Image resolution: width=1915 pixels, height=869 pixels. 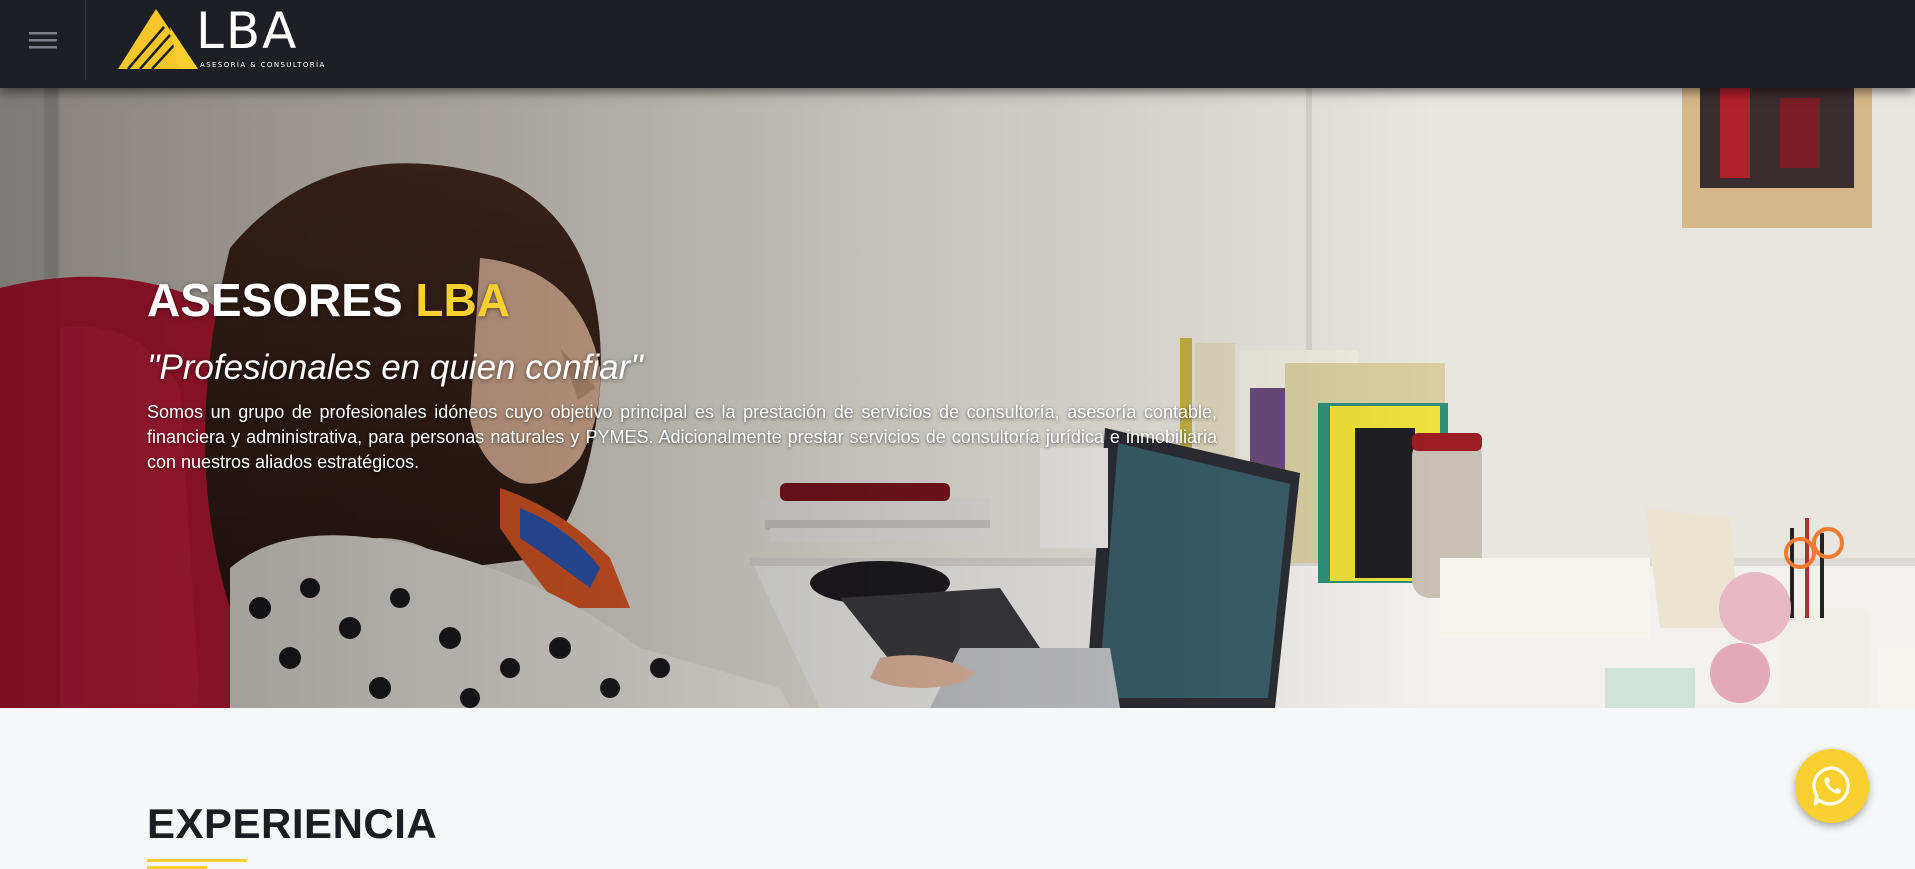 I want to click on title-underline-long, so click(x=197, y=860).